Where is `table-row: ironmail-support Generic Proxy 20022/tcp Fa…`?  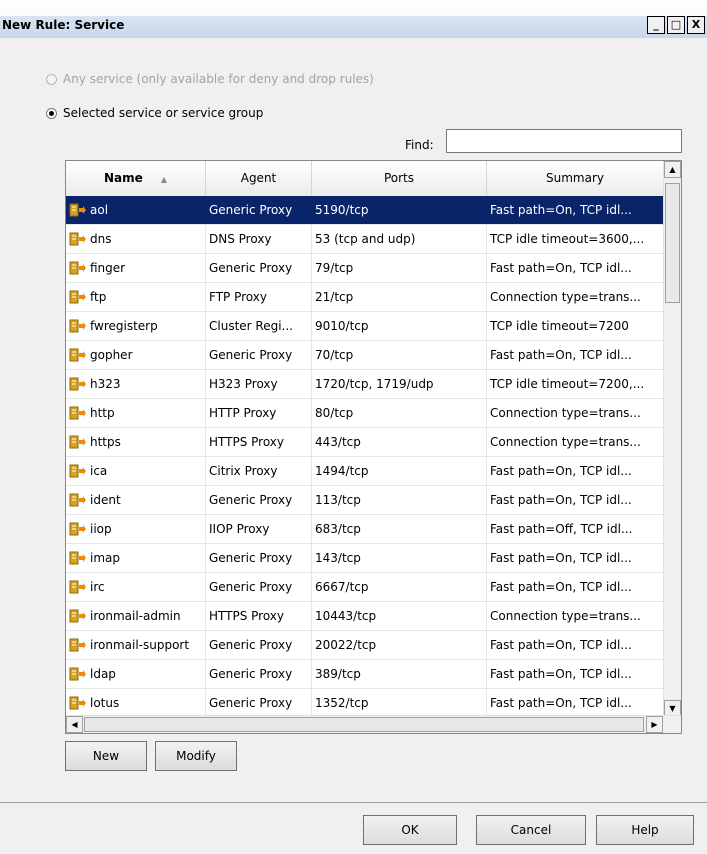 table-row: ironmail-support Generic Proxy 20022/tcp Fa… is located at coordinates (365, 645).